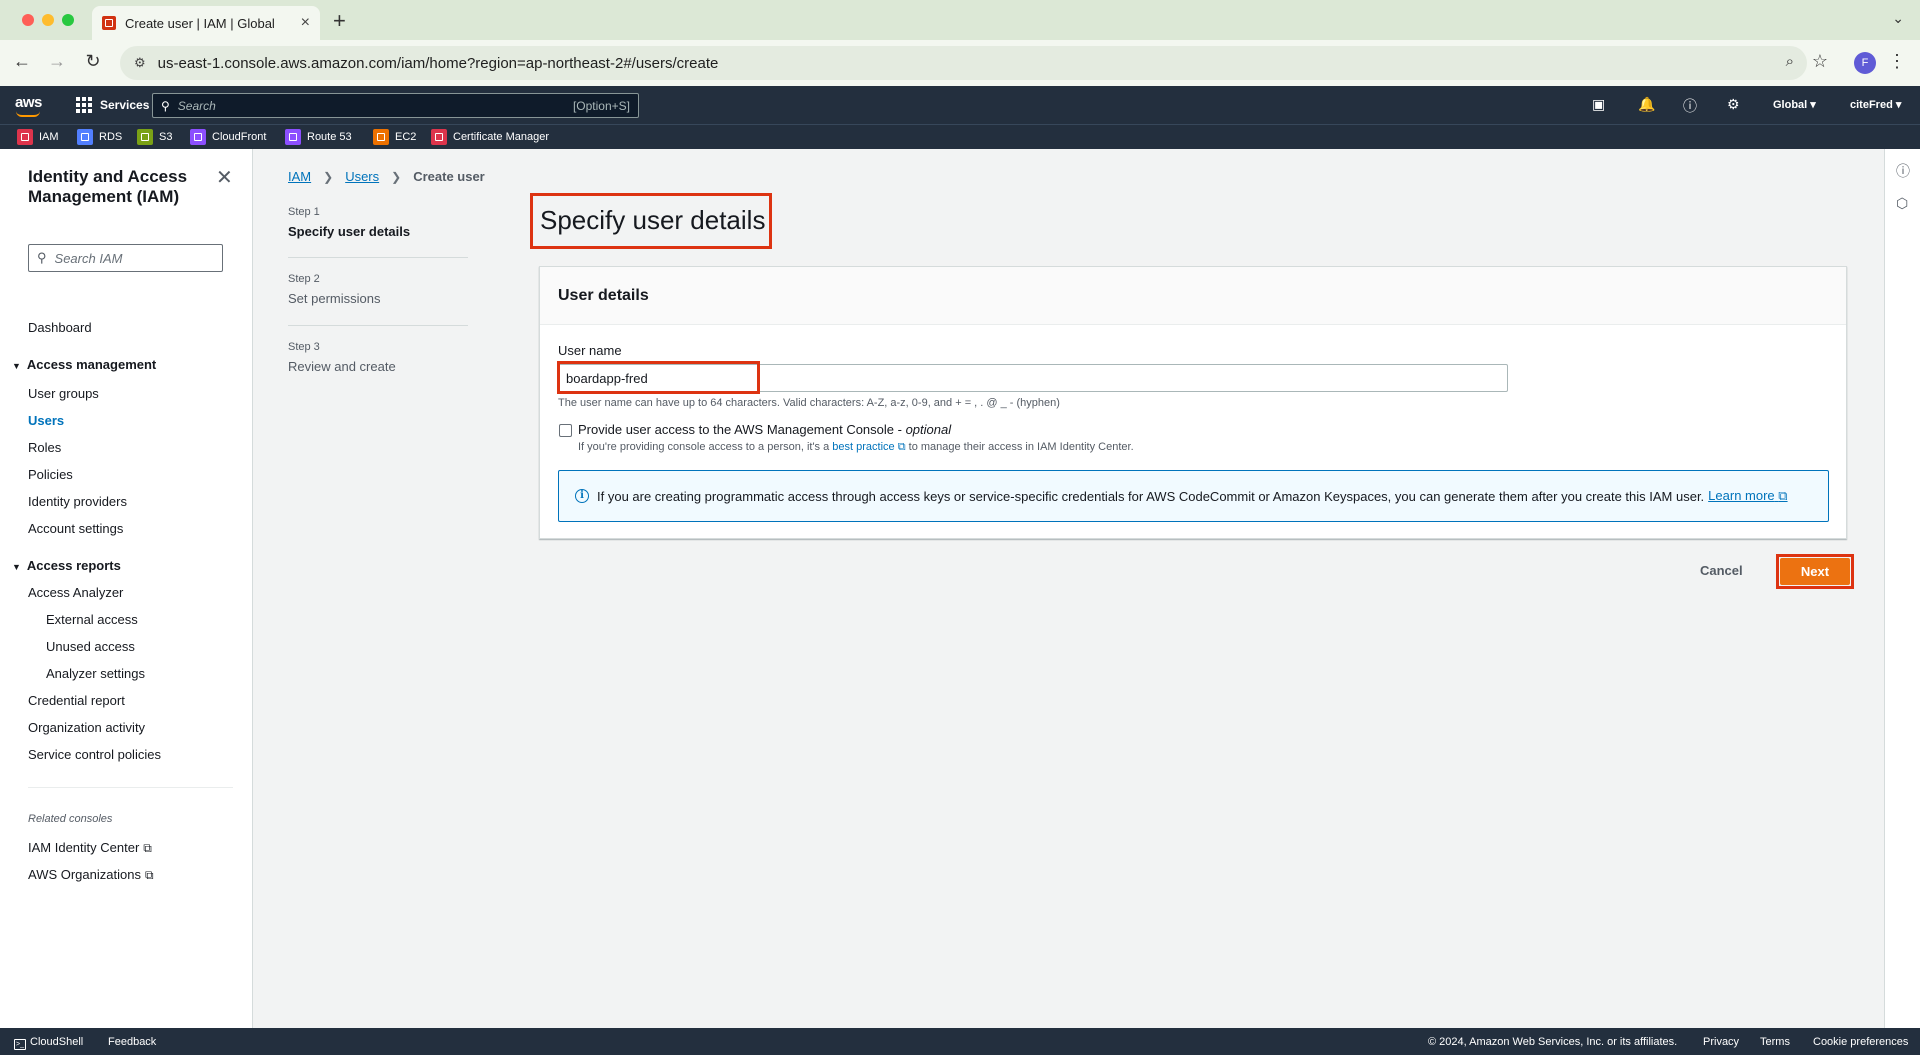 Image resolution: width=1920 pixels, height=1055 pixels. I want to click on nav-title: Identity and Access Management (IAM), so click(118, 187).